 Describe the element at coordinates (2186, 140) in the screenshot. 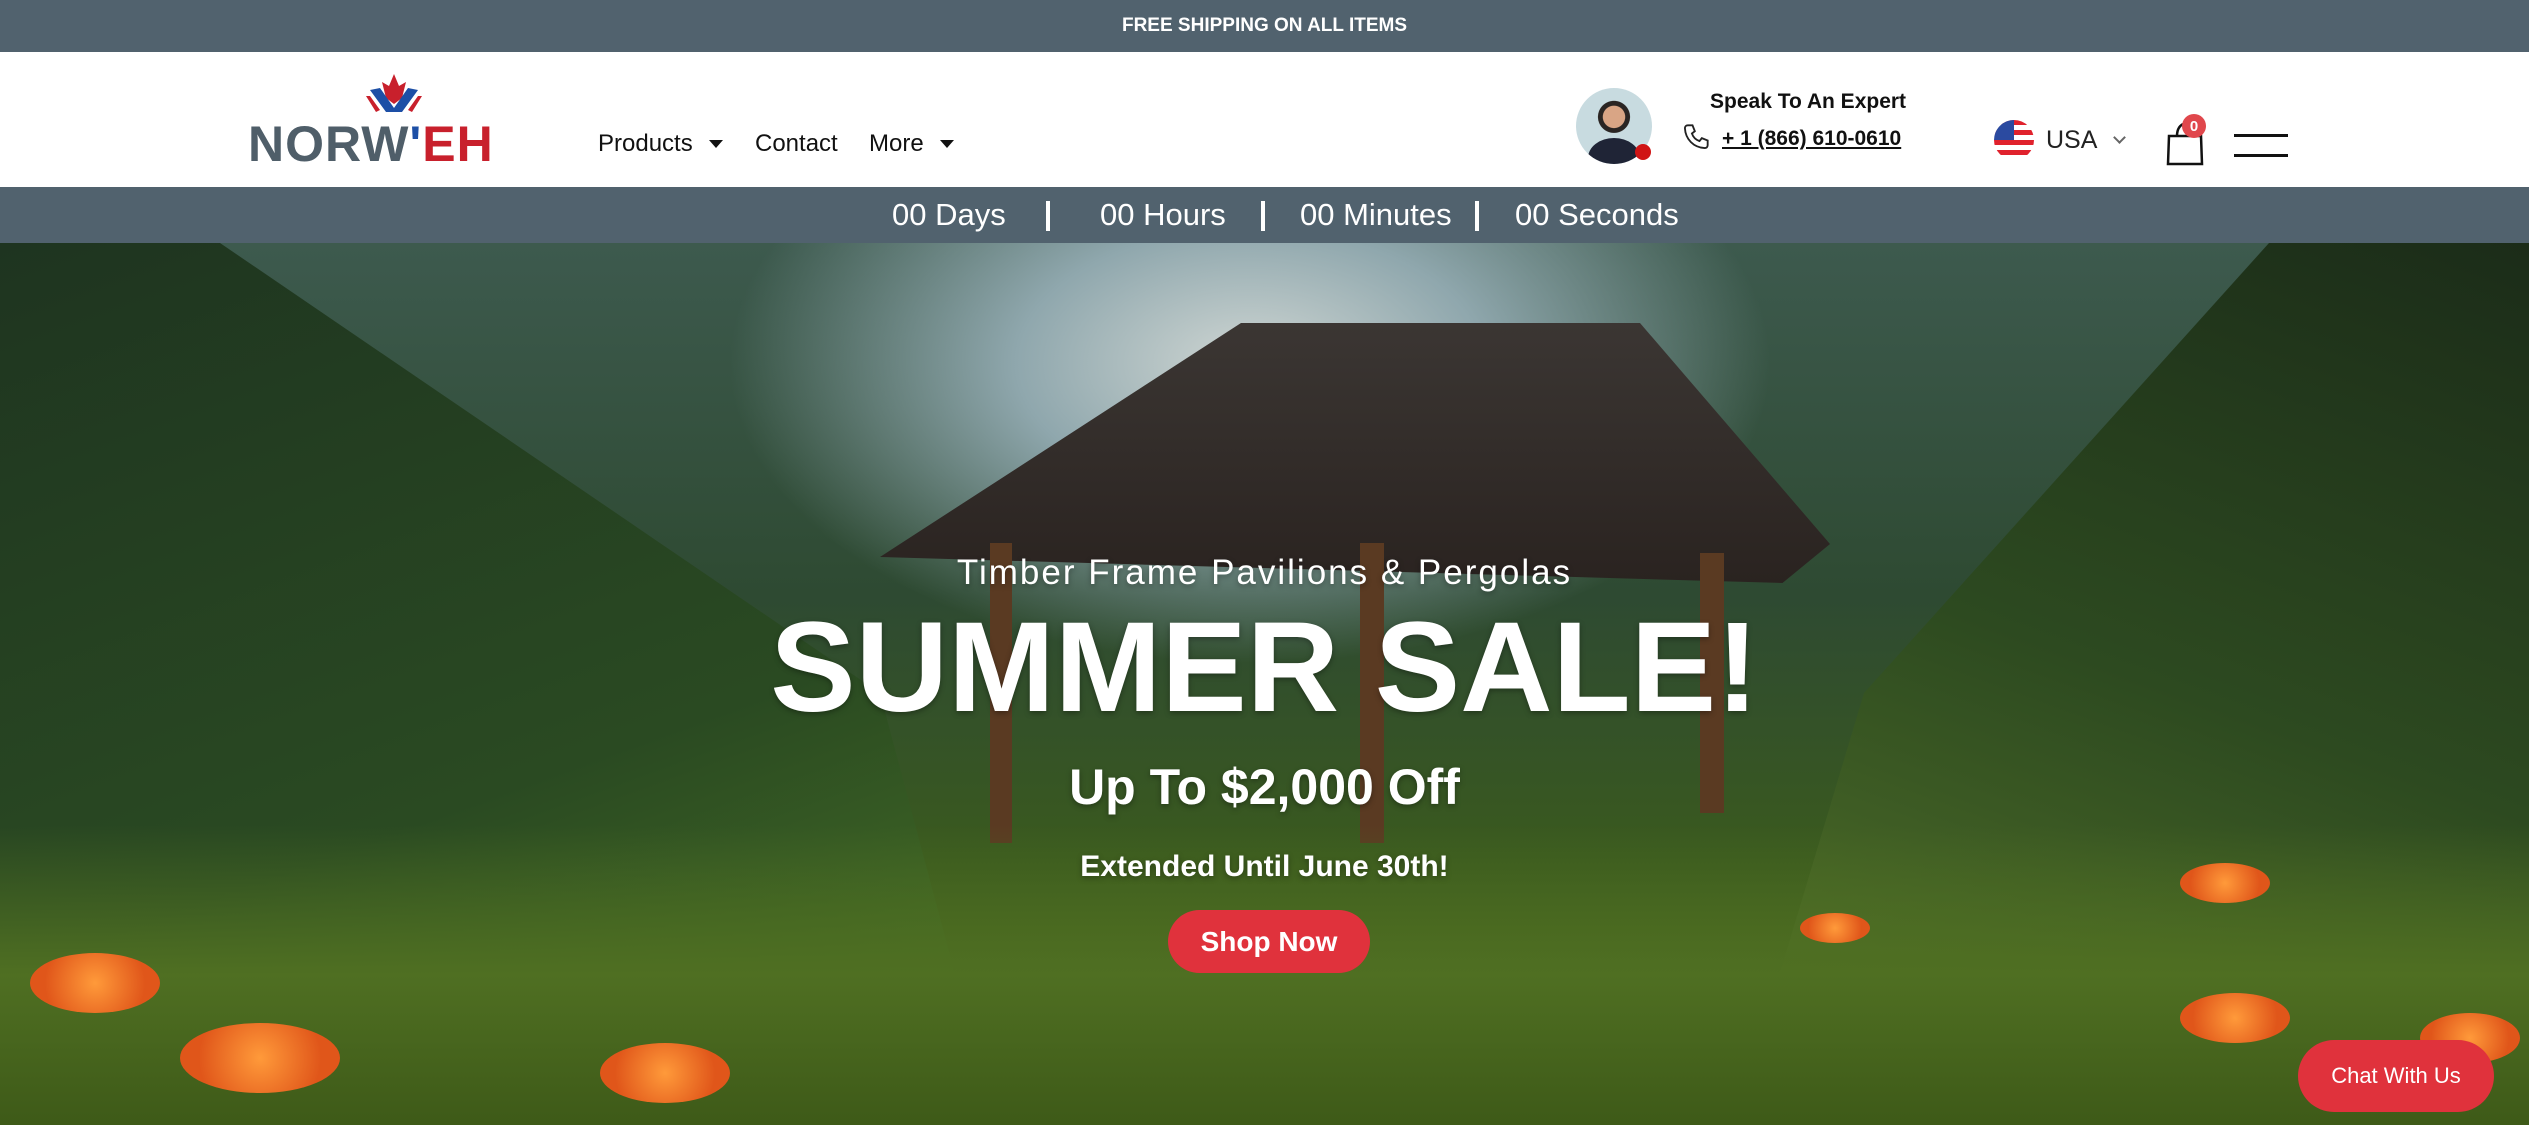

I see `cart-button: 0` at that location.